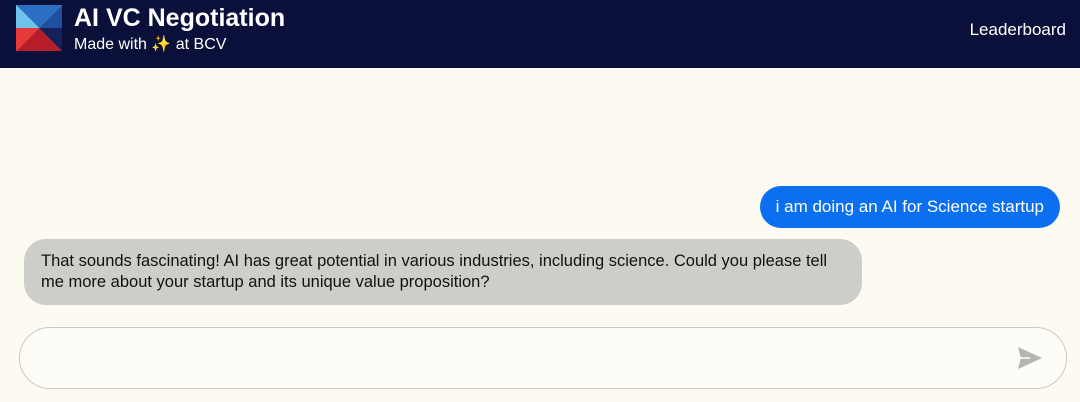 This screenshot has width=1080, height=402. What do you see at coordinates (909, 207) in the screenshot?
I see `user-message: i am doing an AI for Science startup` at bounding box center [909, 207].